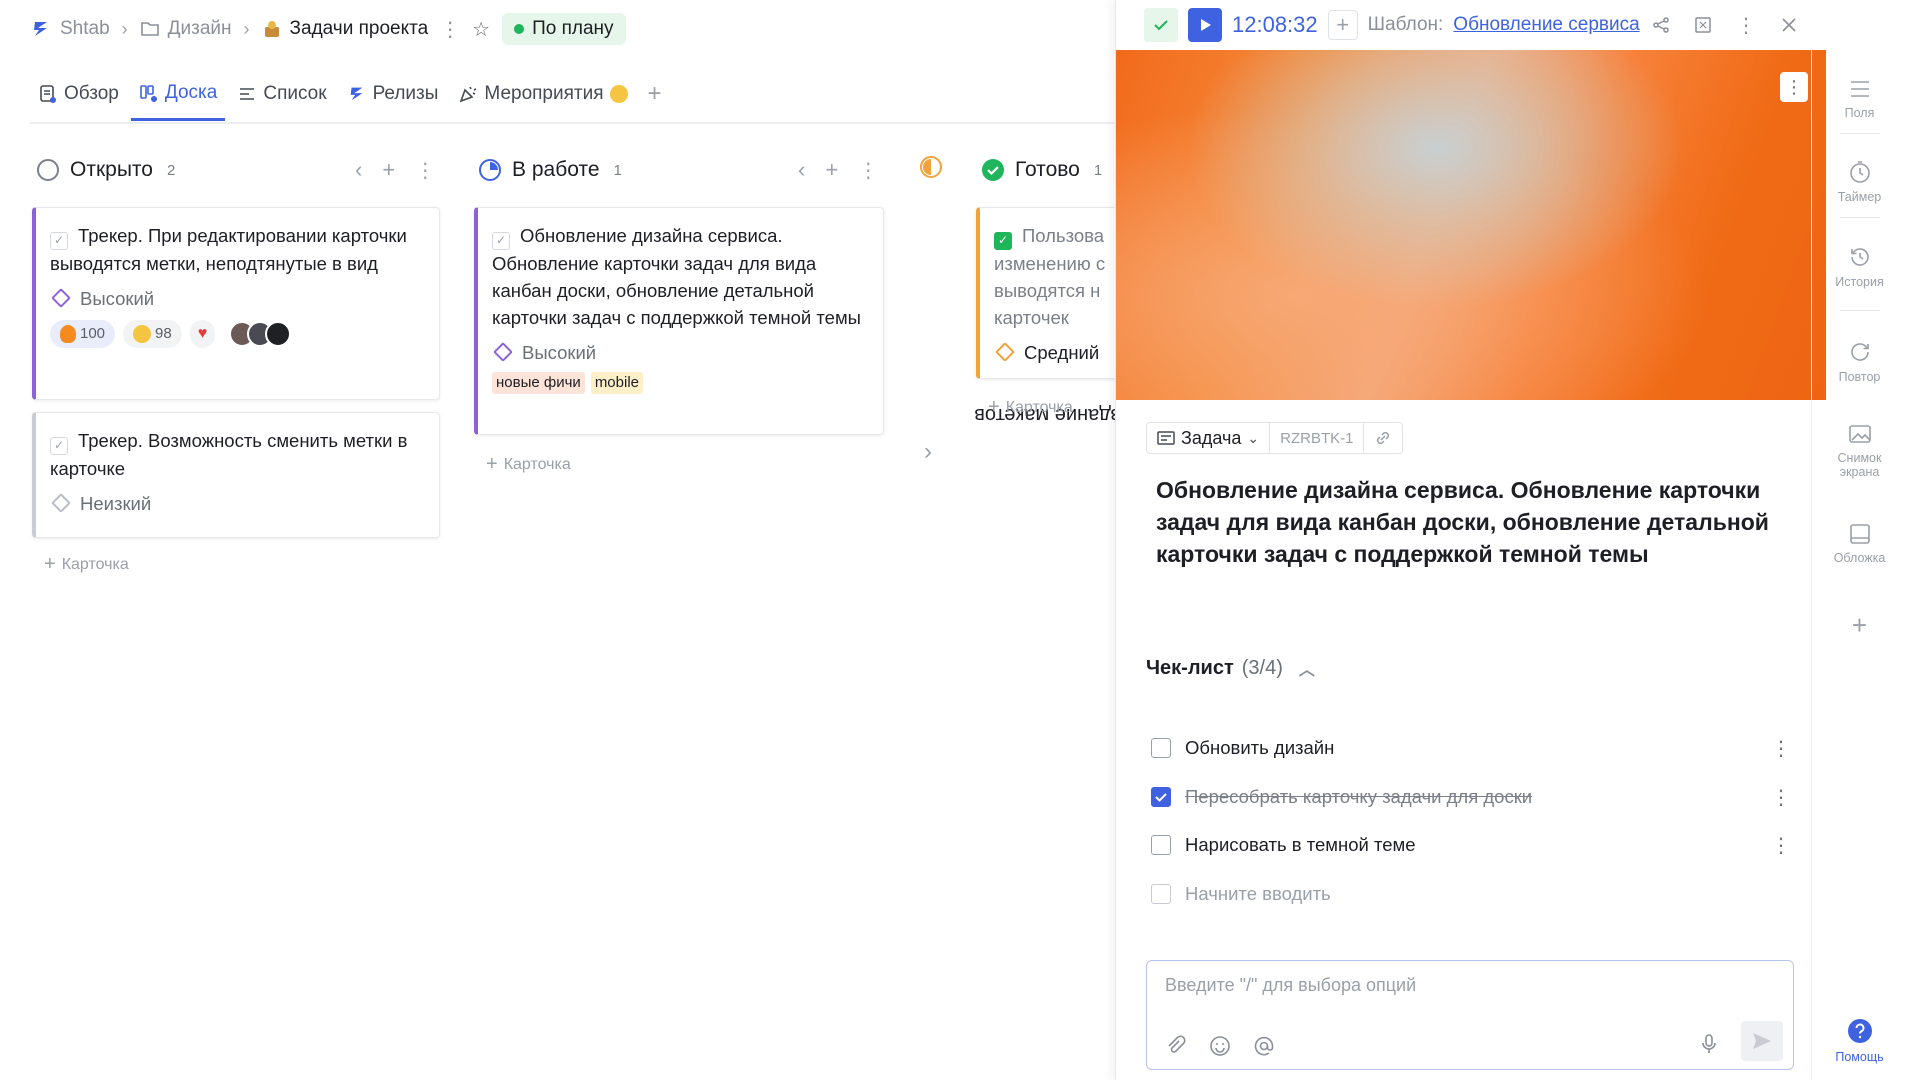 The height and width of the screenshot is (1080, 1906). Describe the element at coordinates (538, 382) in the screenshot. I see `tag-label: новые фичи` at that location.